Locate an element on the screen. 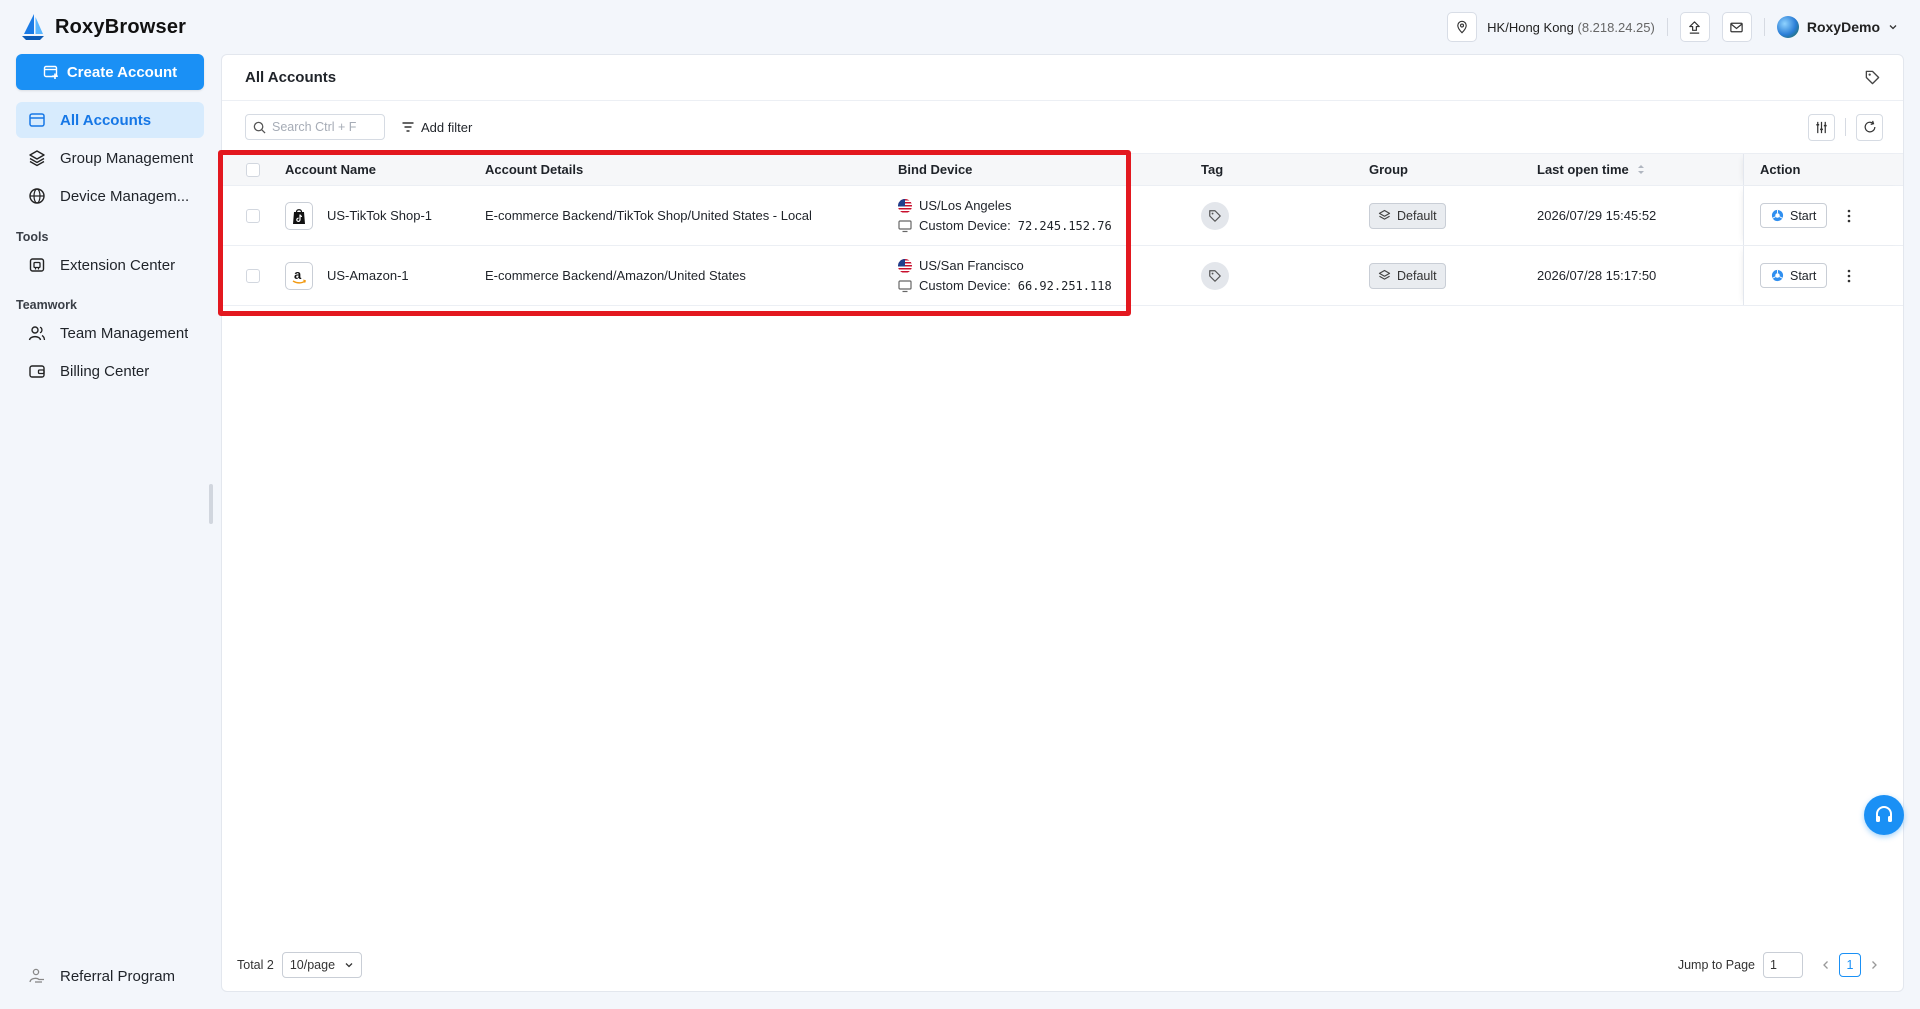  column-group: Group is located at coordinates (1388, 169).